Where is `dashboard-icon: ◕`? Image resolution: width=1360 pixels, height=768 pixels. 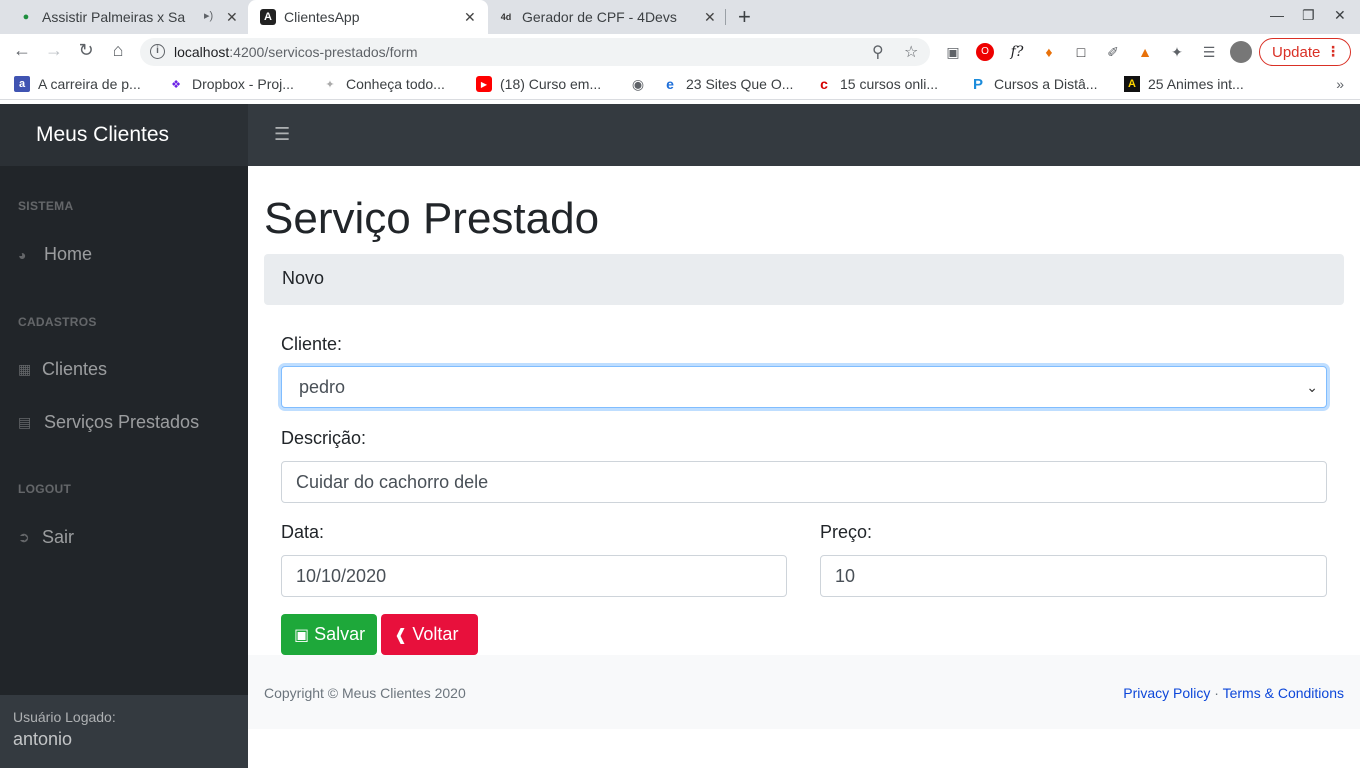
dashboard-icon: ◕ is located at coordinates (22, 254).